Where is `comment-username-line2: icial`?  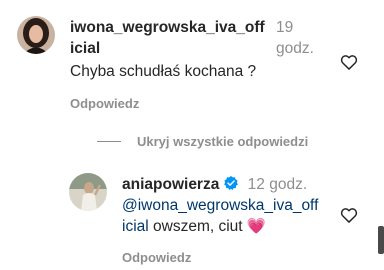
comment-username-line2: icial is located at coordinates (85, 48).